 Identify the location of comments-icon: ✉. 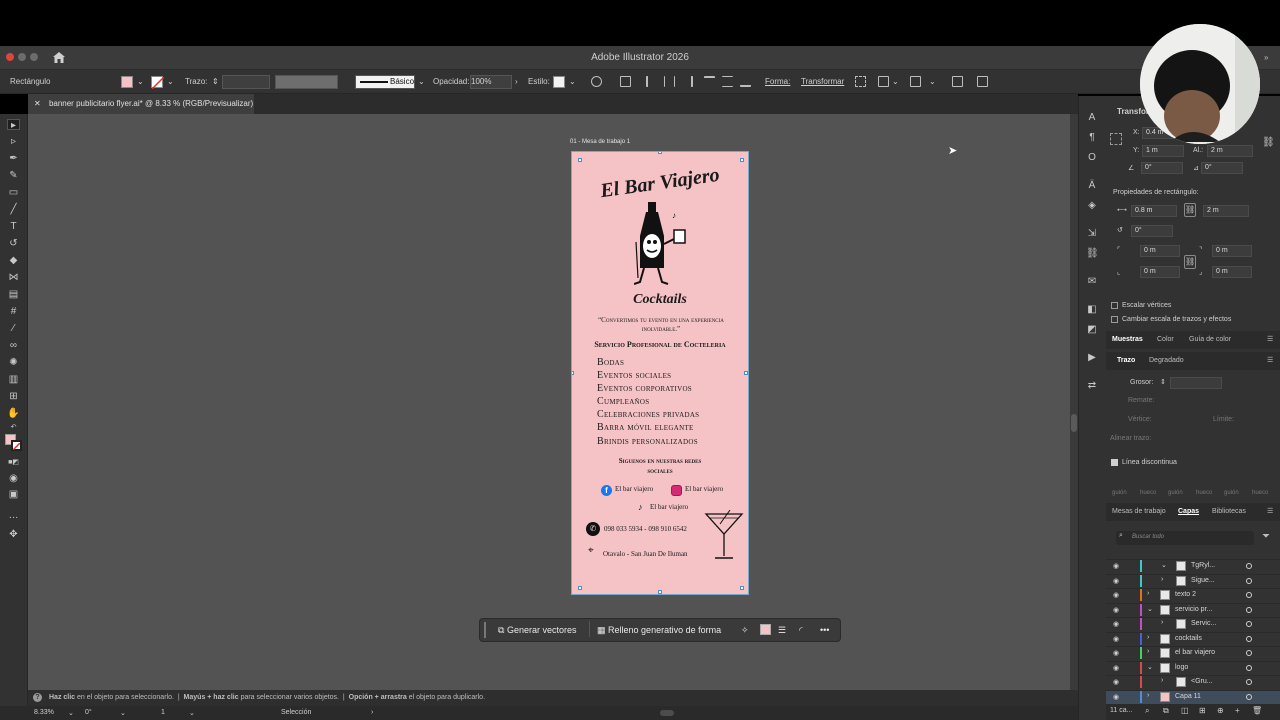
(1092, 282).